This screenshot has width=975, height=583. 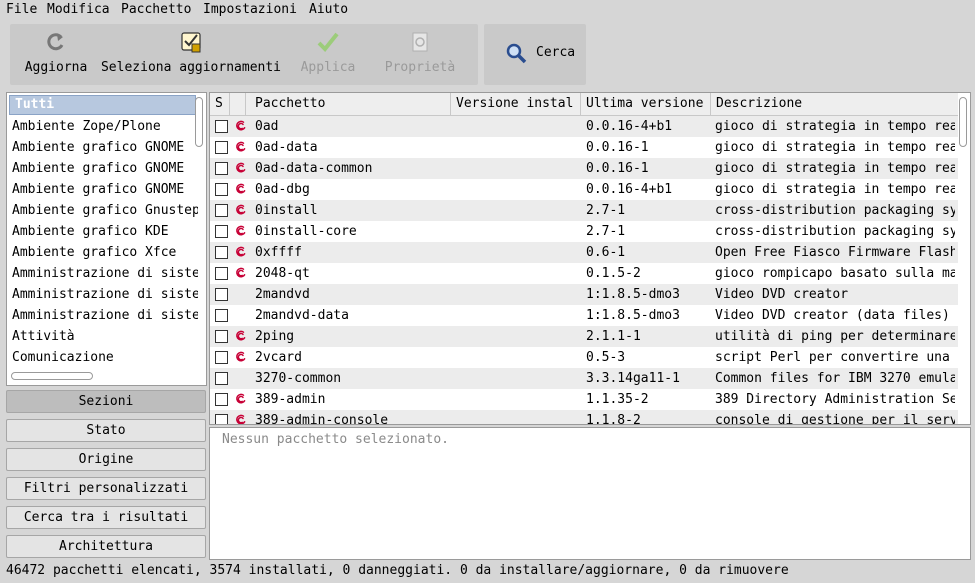 What do you see at coordinates (350, 104) in the screenshot?
I see `column-header-package: Pacchetto` at bounding box center [350, 104].